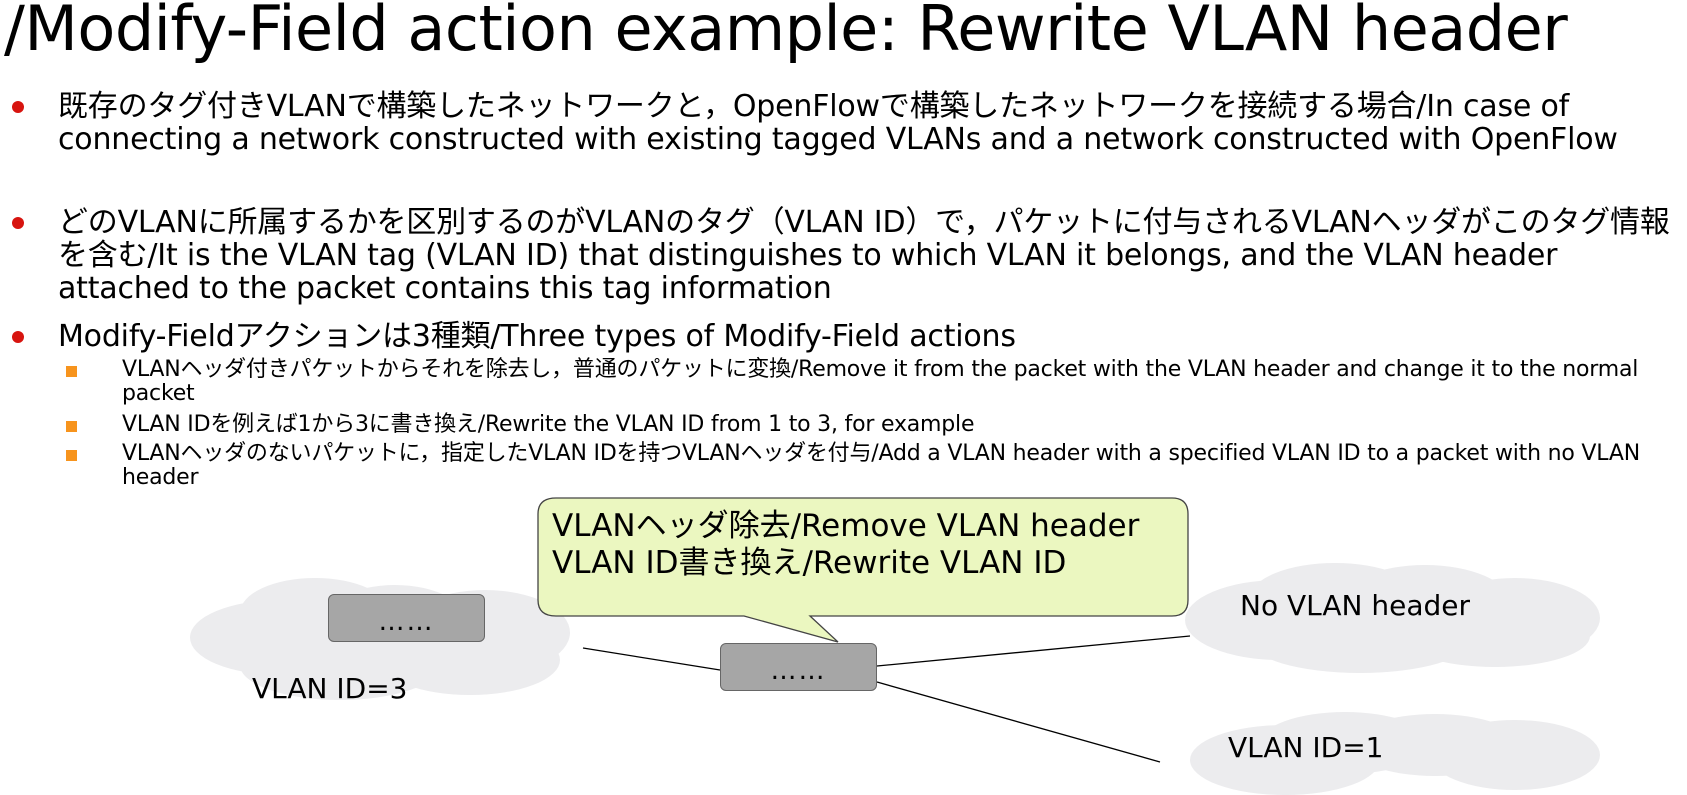  Describe the element at coordinates (1355, 605) in the screenshot. I see `right-top-cloud-label: No VLAN header` at that location.